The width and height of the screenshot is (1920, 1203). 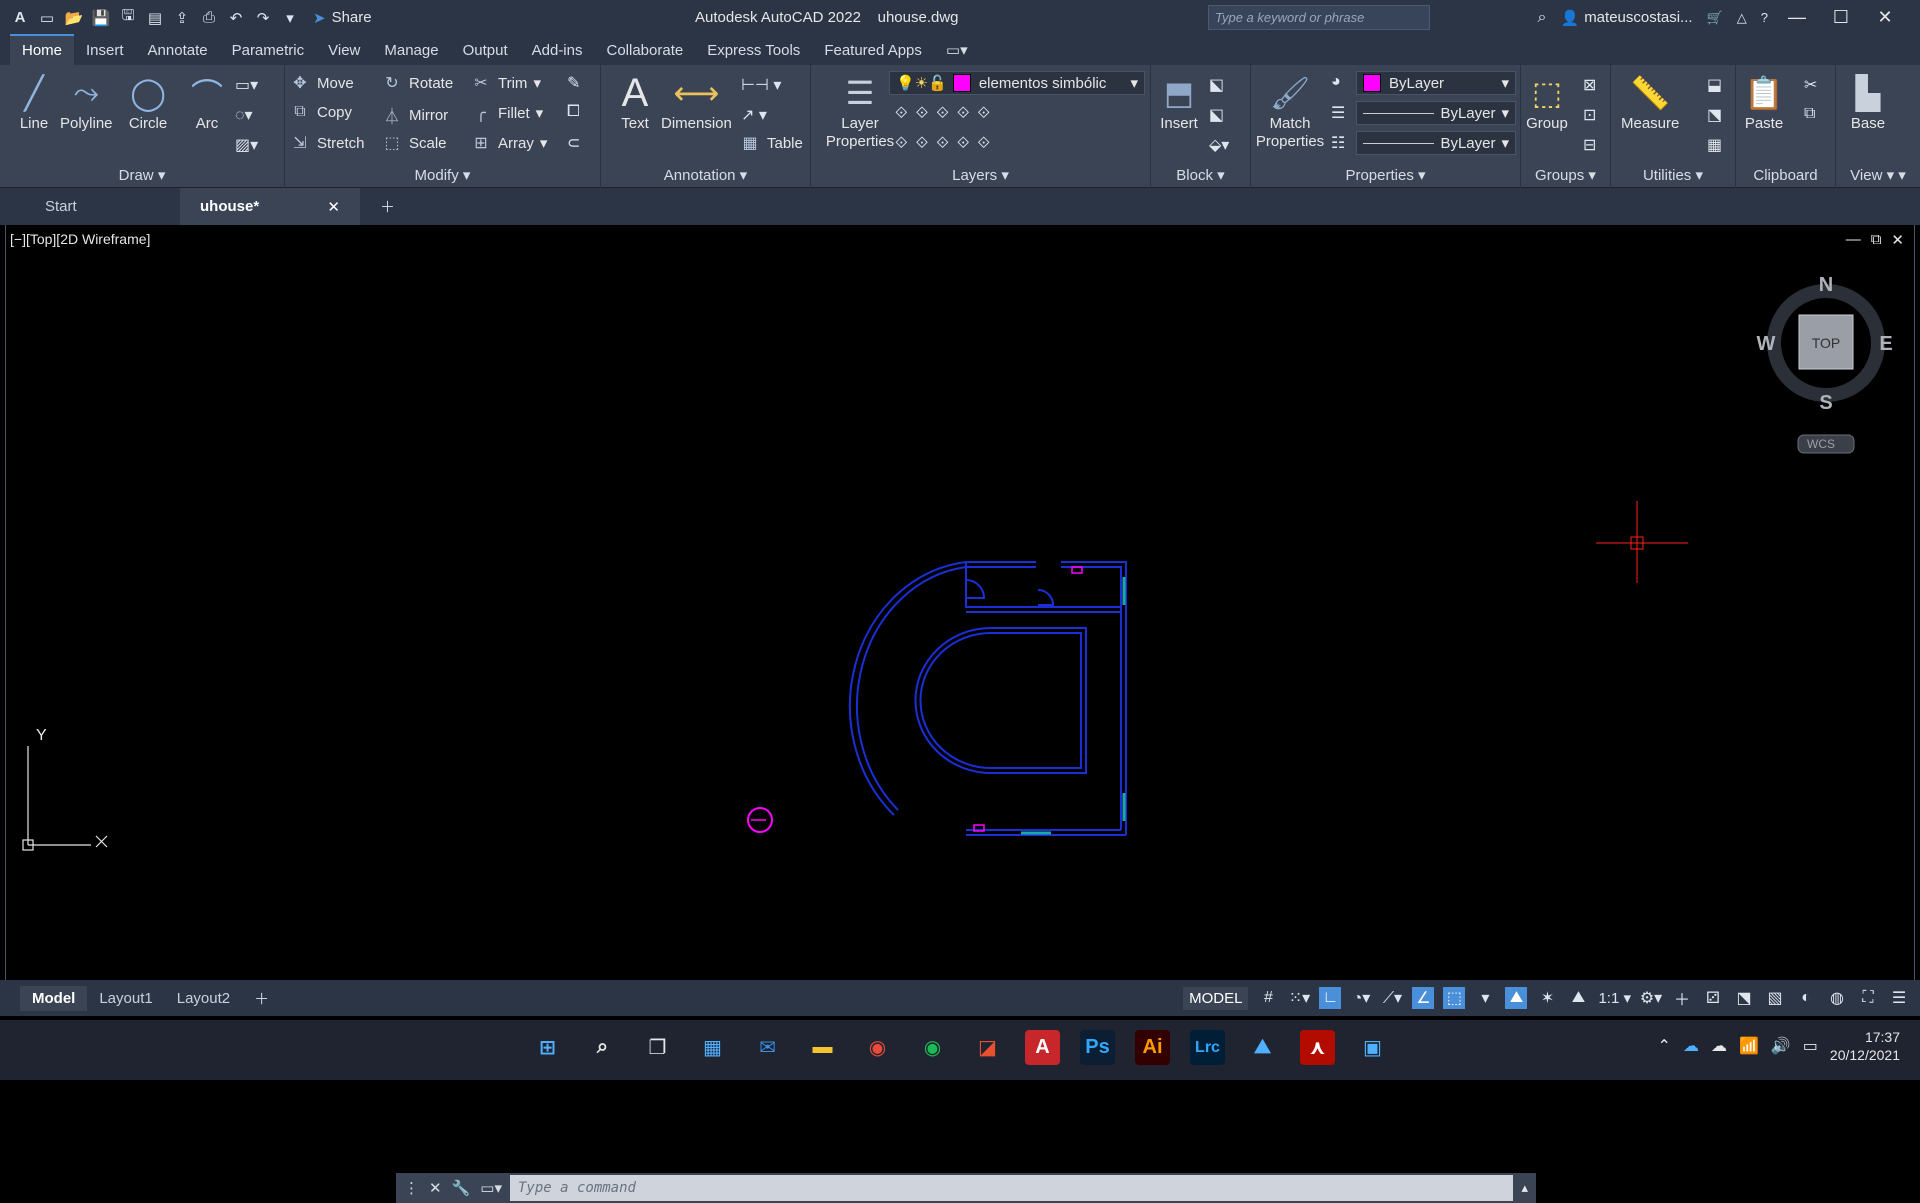 What do you see at coordinates (932, 1047) in the screenshot?
I see `spotify-icon: ◉` at bounding box center [932, 1047].